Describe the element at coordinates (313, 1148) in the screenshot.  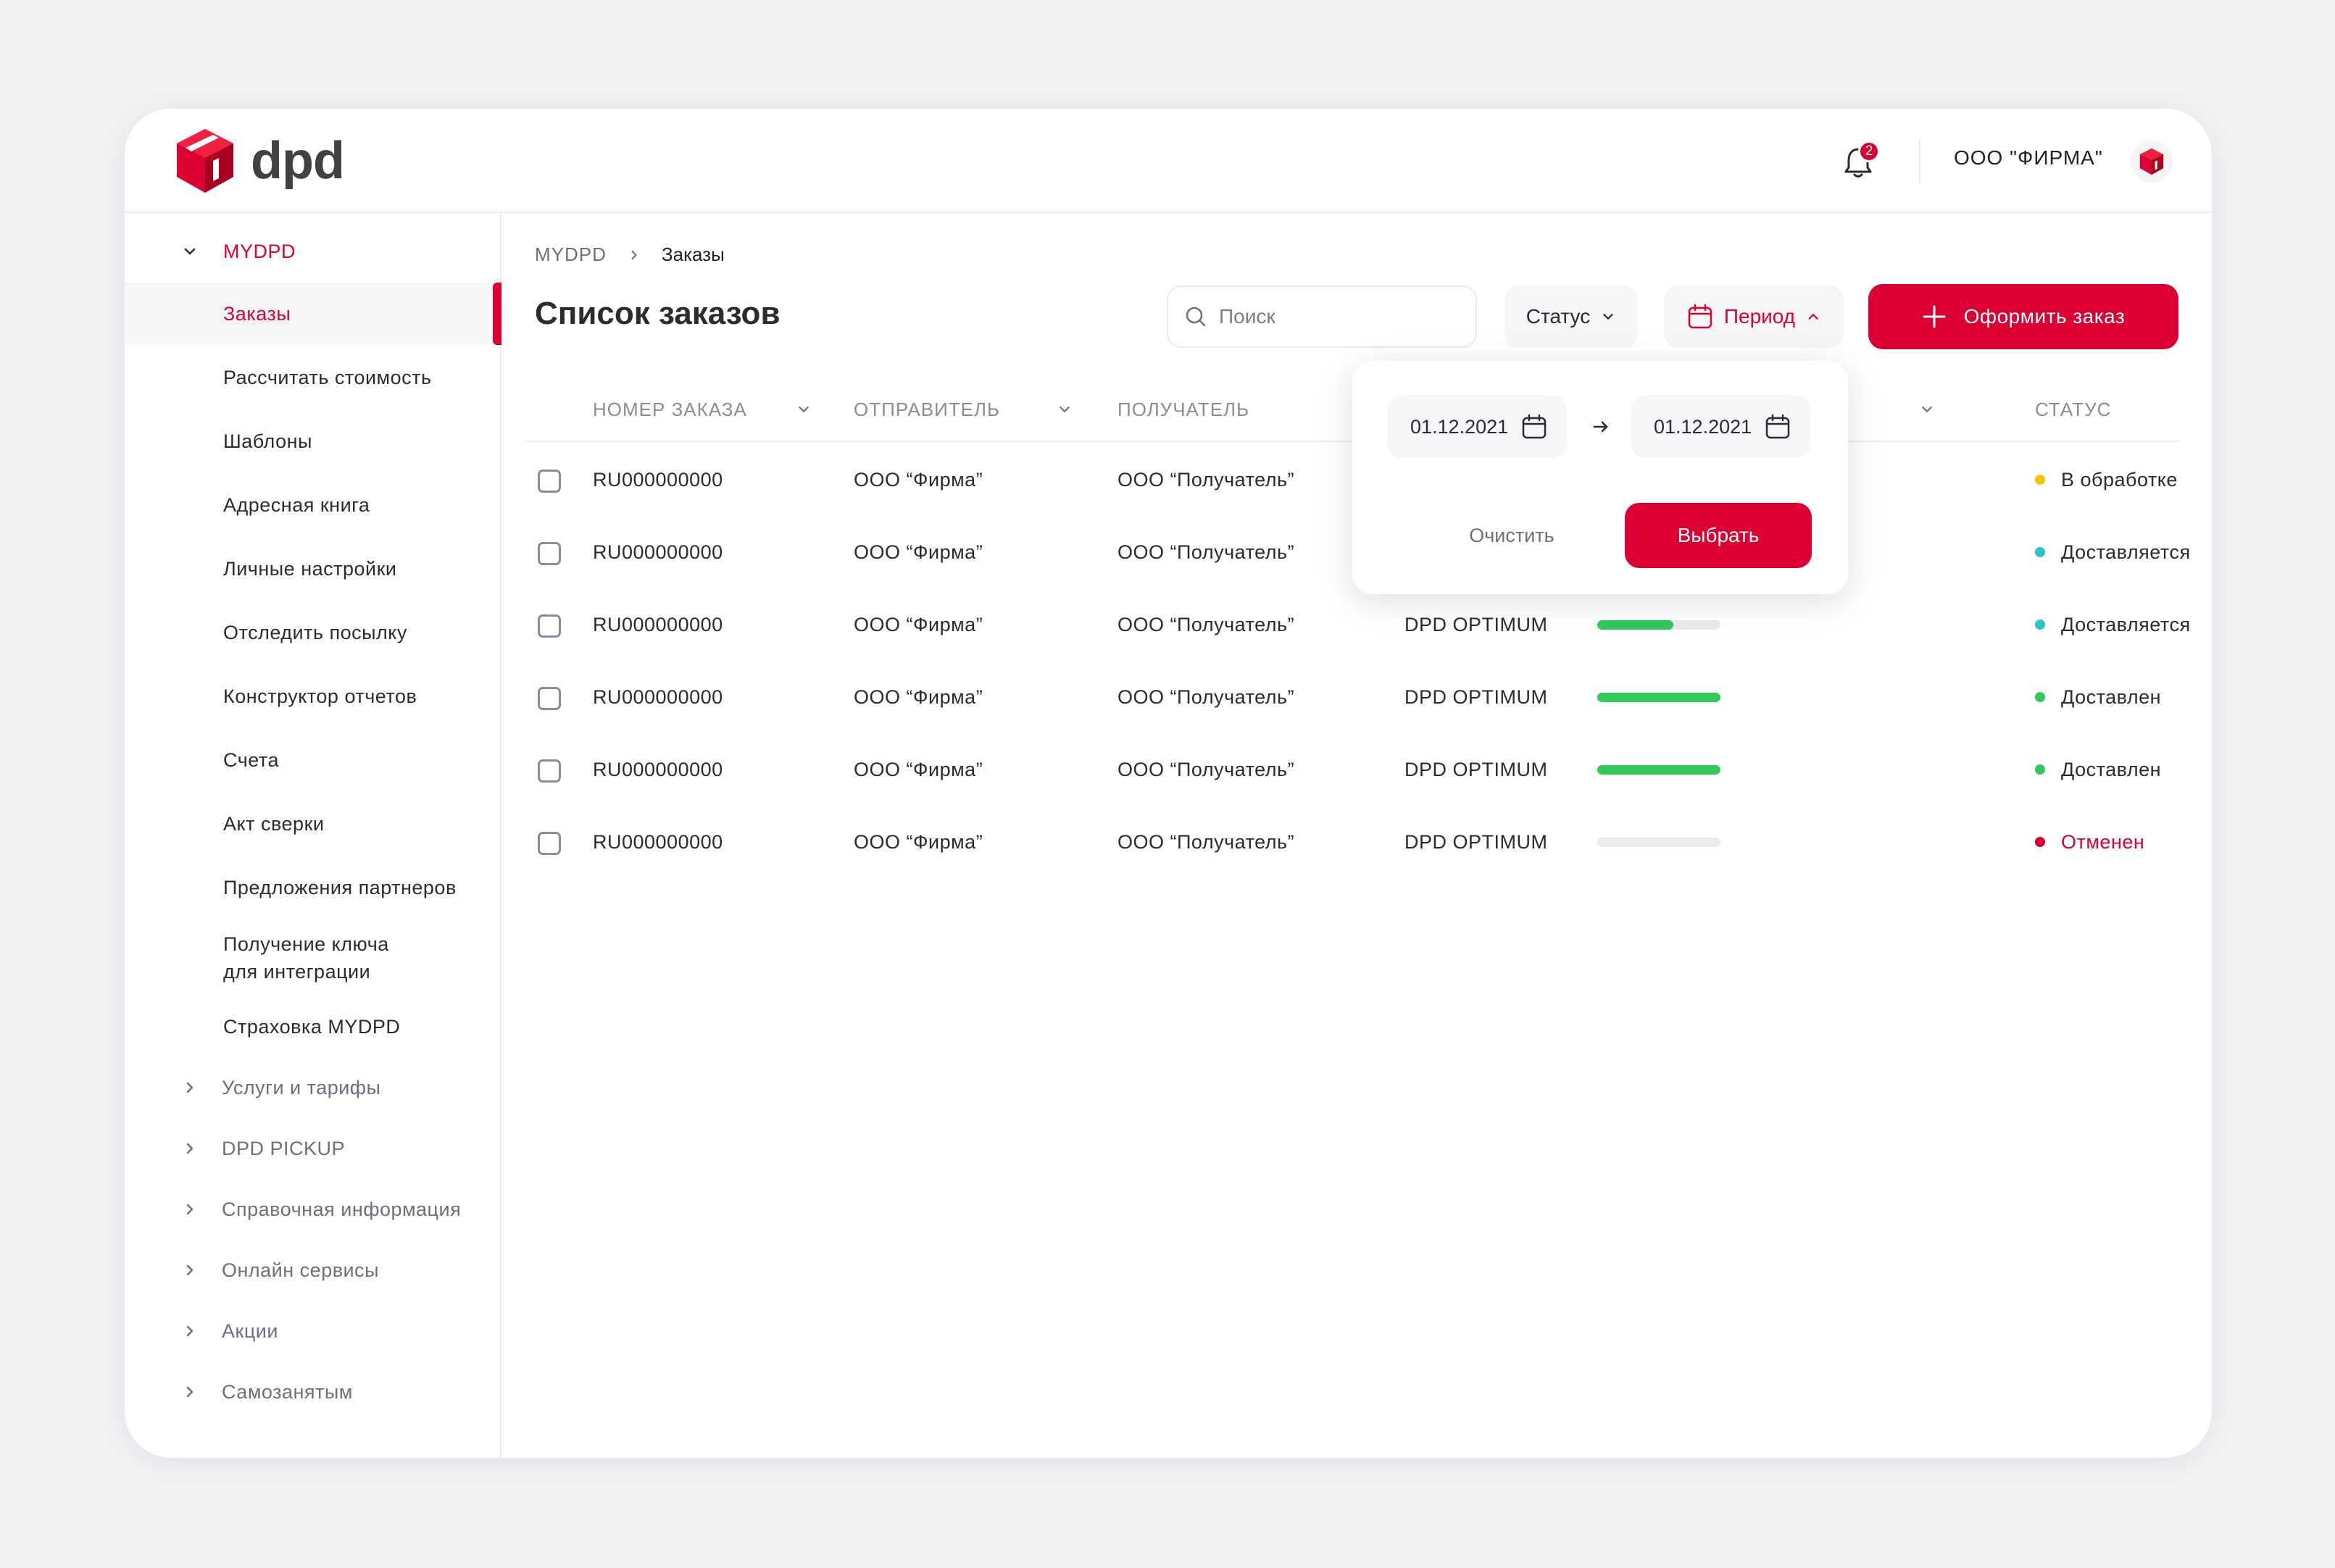
I see `sidebar-section-pickup: DPD PICKUP` at that location.